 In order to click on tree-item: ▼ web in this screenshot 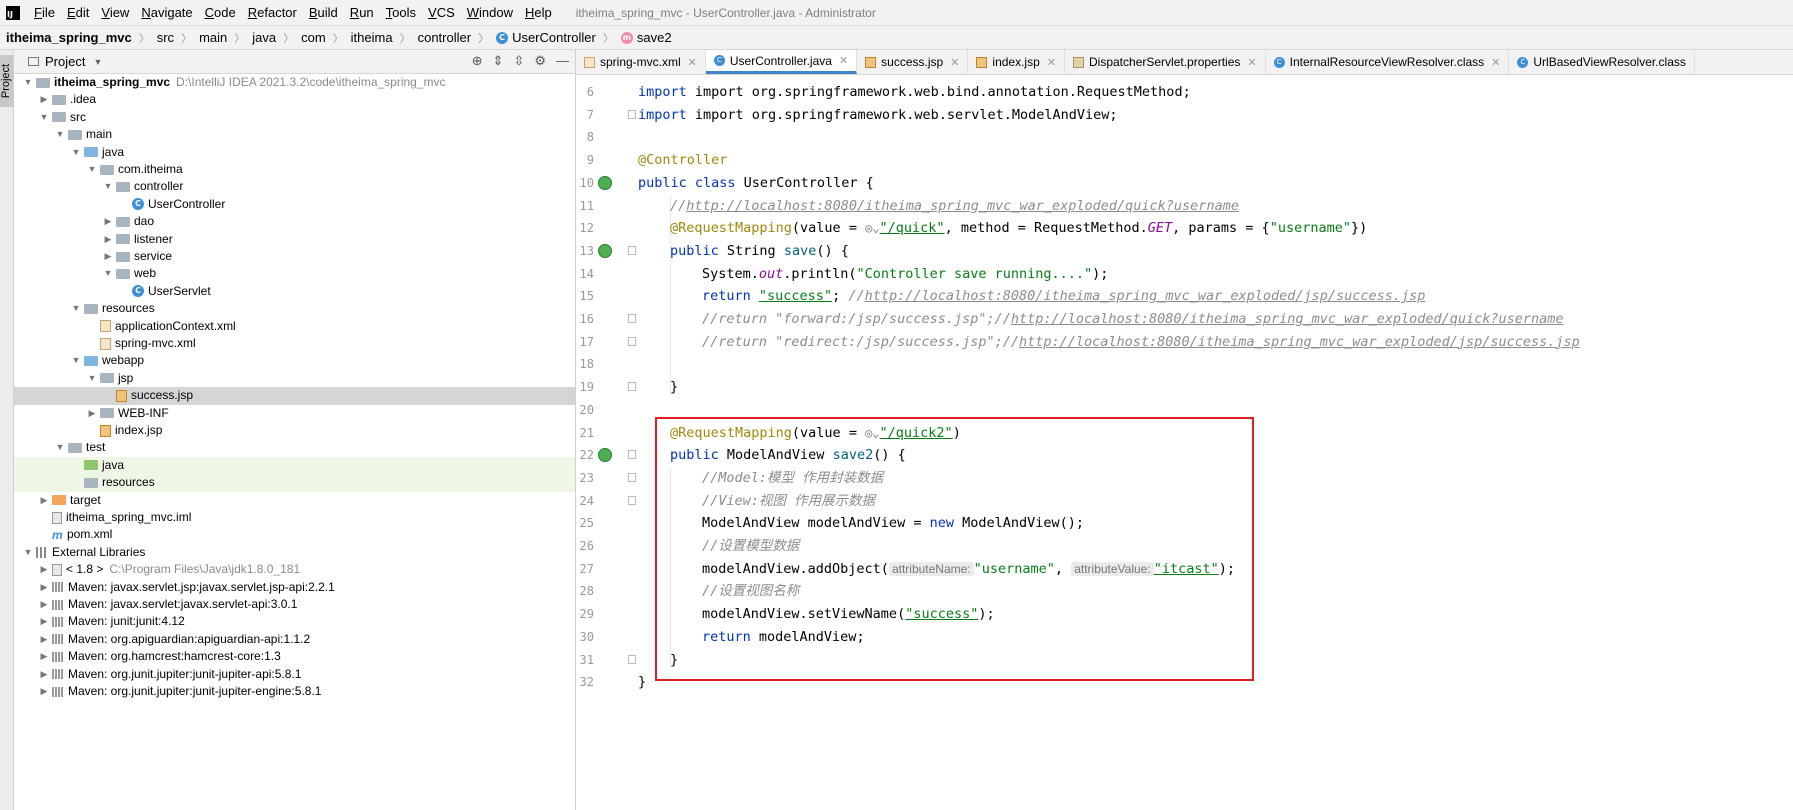, I will do `click(294, 273)`.